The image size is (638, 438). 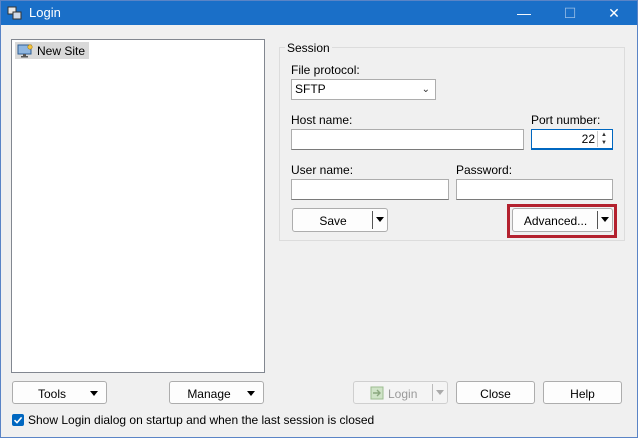 I want to click on chevron-down-icon: ⌄, so click(x=425, y=89).